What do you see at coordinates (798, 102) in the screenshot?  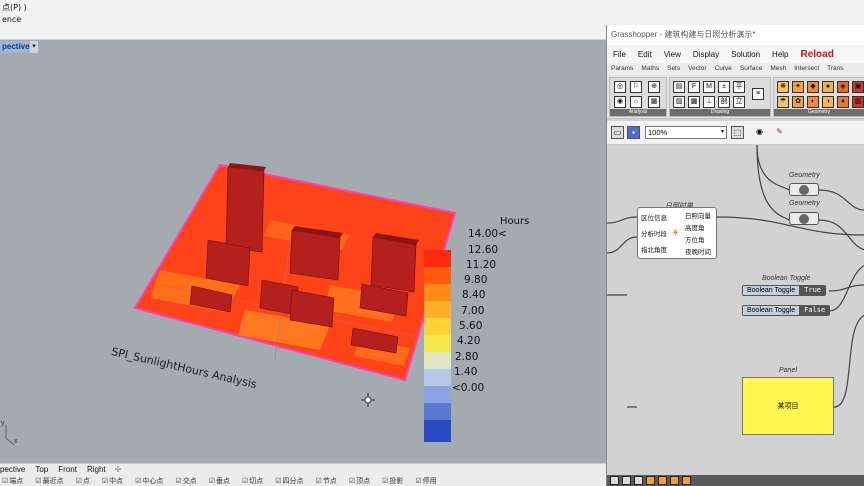 I see `geometry-tool-icon: ✿` at bounding box center [798, 102].